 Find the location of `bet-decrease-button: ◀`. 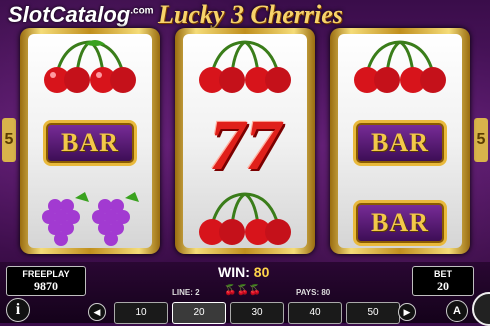

bet-decrease-button: ◀ is located at coordinates (97, 312).